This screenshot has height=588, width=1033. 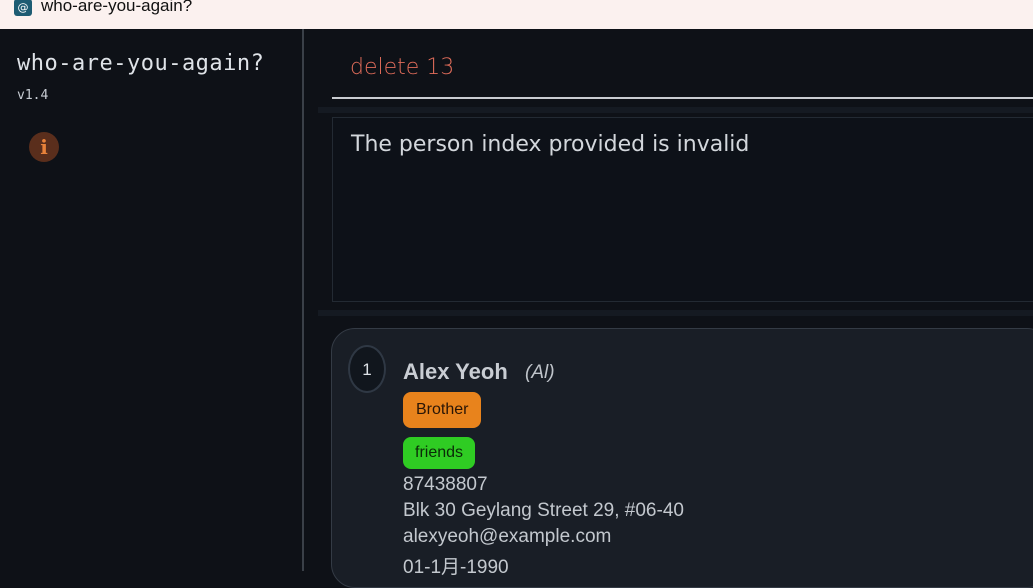 What do you see at coordinates (33, 95) in the screenshot?
I see `app-version: v1.4` at bounding box center [33, 95].